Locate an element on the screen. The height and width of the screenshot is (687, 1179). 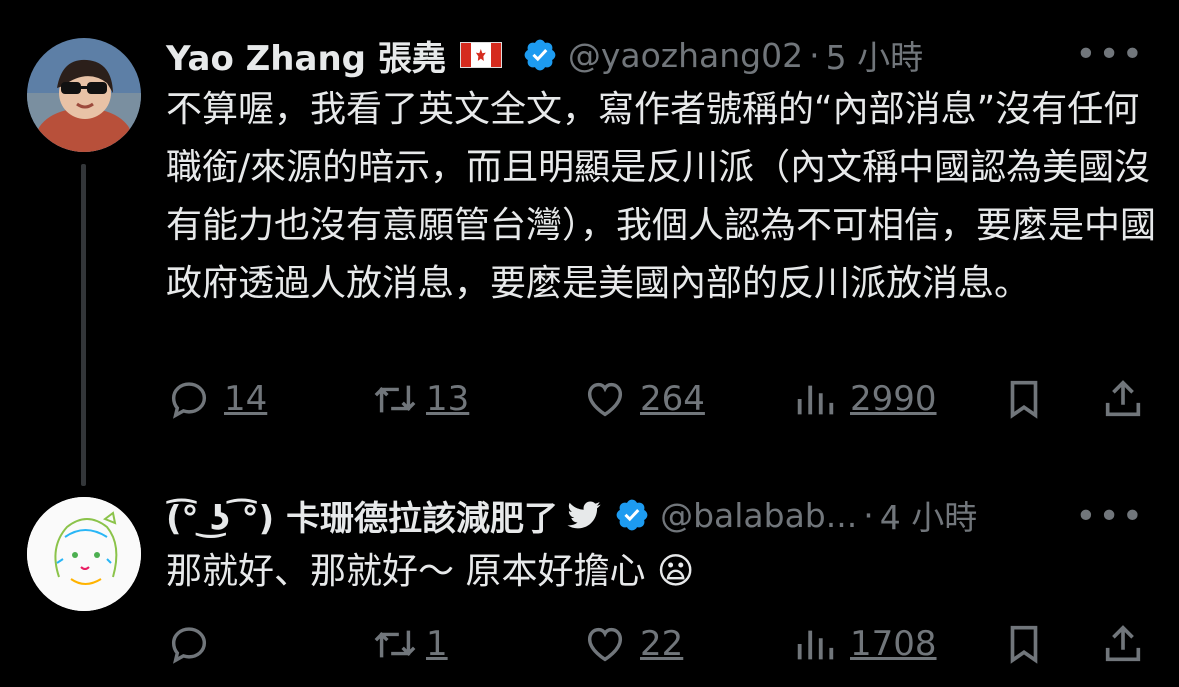
views-button: 2990 is located at coordinates (864, 399).